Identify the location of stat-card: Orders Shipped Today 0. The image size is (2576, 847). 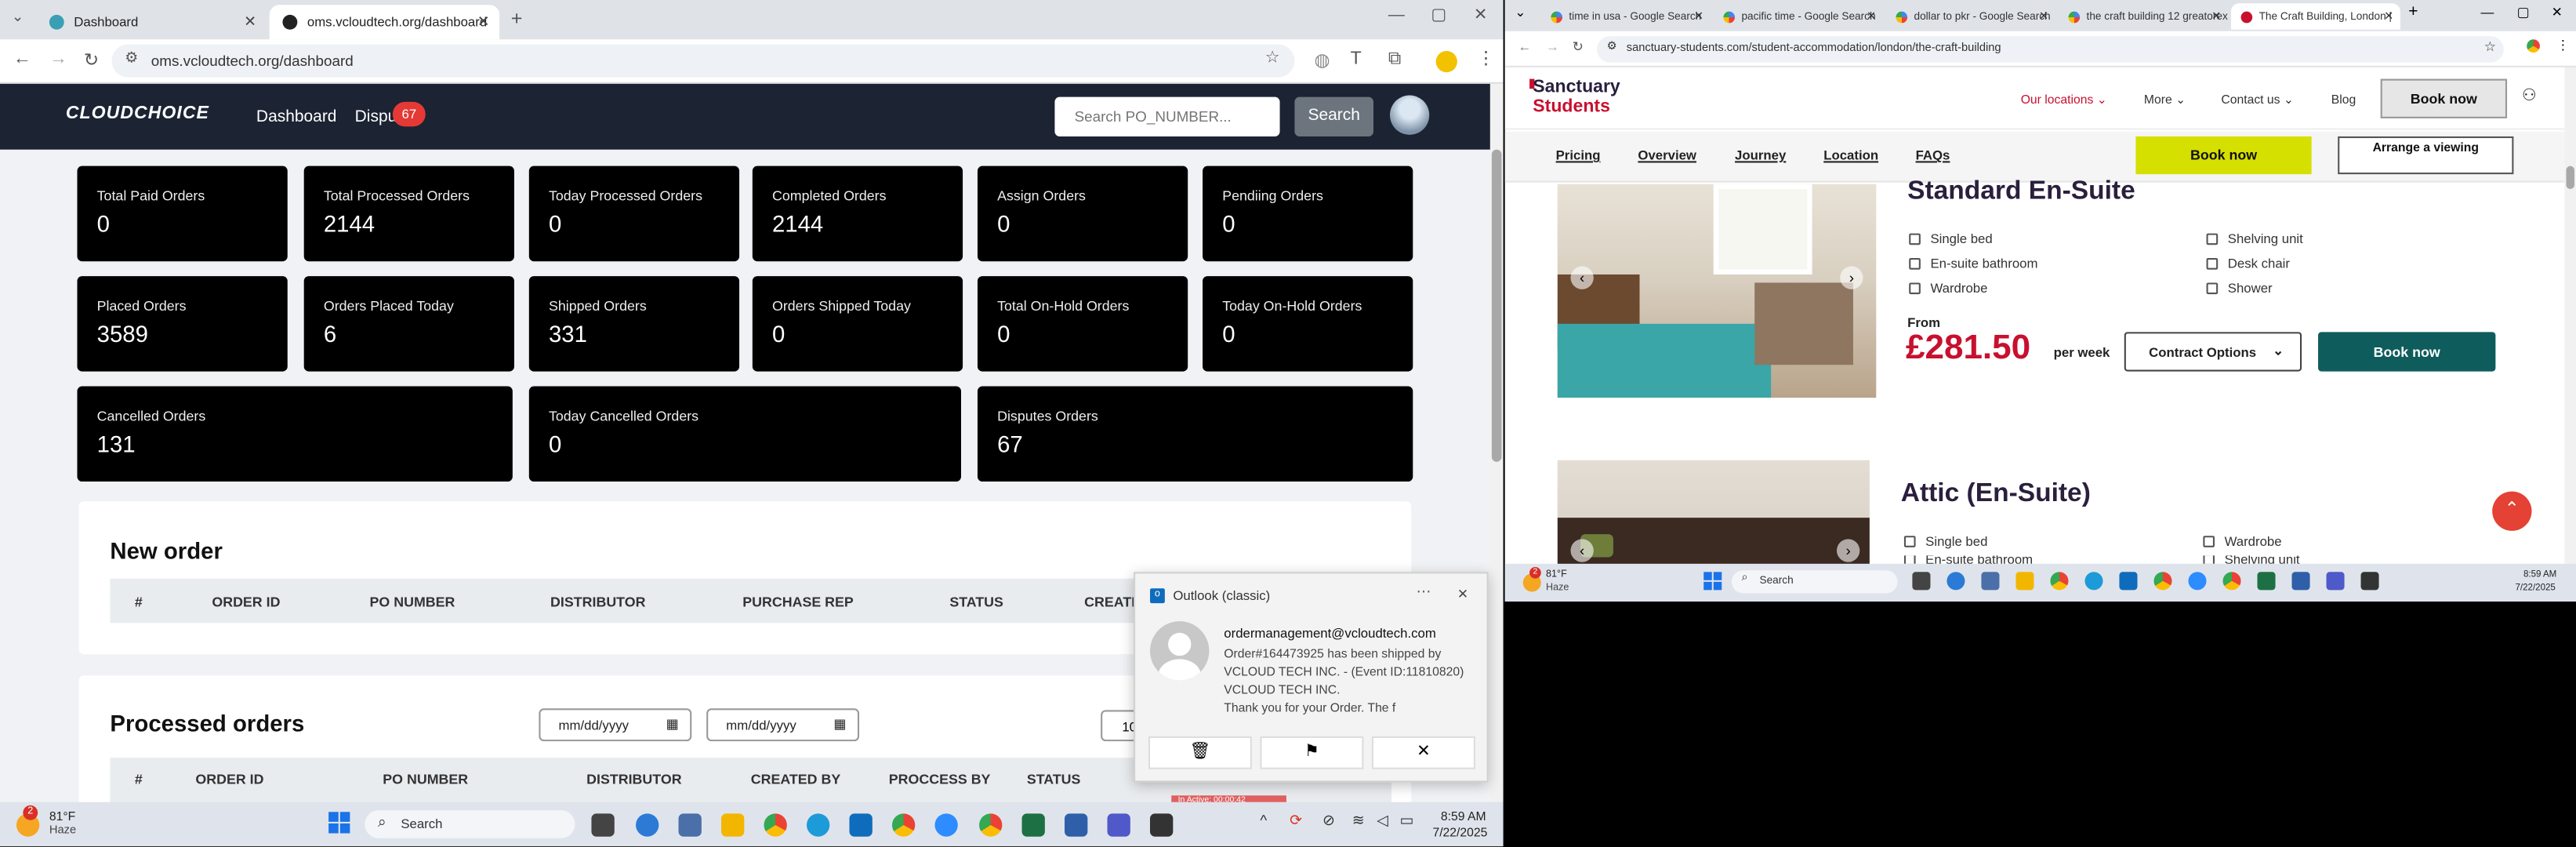
(858, 324).